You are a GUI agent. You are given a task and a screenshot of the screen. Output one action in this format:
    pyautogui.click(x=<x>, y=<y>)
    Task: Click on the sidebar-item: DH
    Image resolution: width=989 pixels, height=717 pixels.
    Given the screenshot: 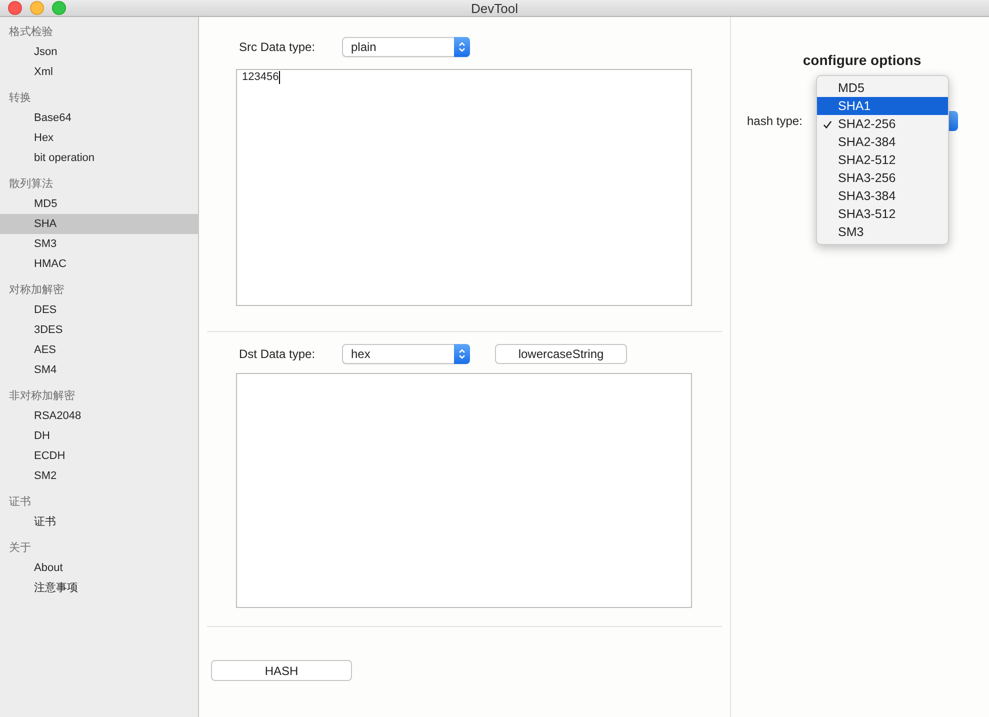 What is the action you would take?
    pyautogui.click(x=99, y=436)
    